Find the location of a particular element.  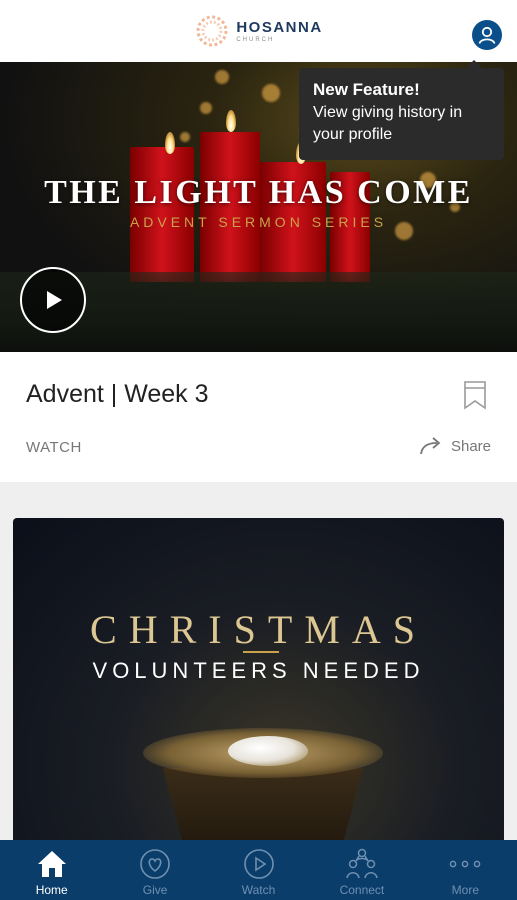

bottom-tab-bar: Home Give Watch Connect More is located at coordinates (258, 870).